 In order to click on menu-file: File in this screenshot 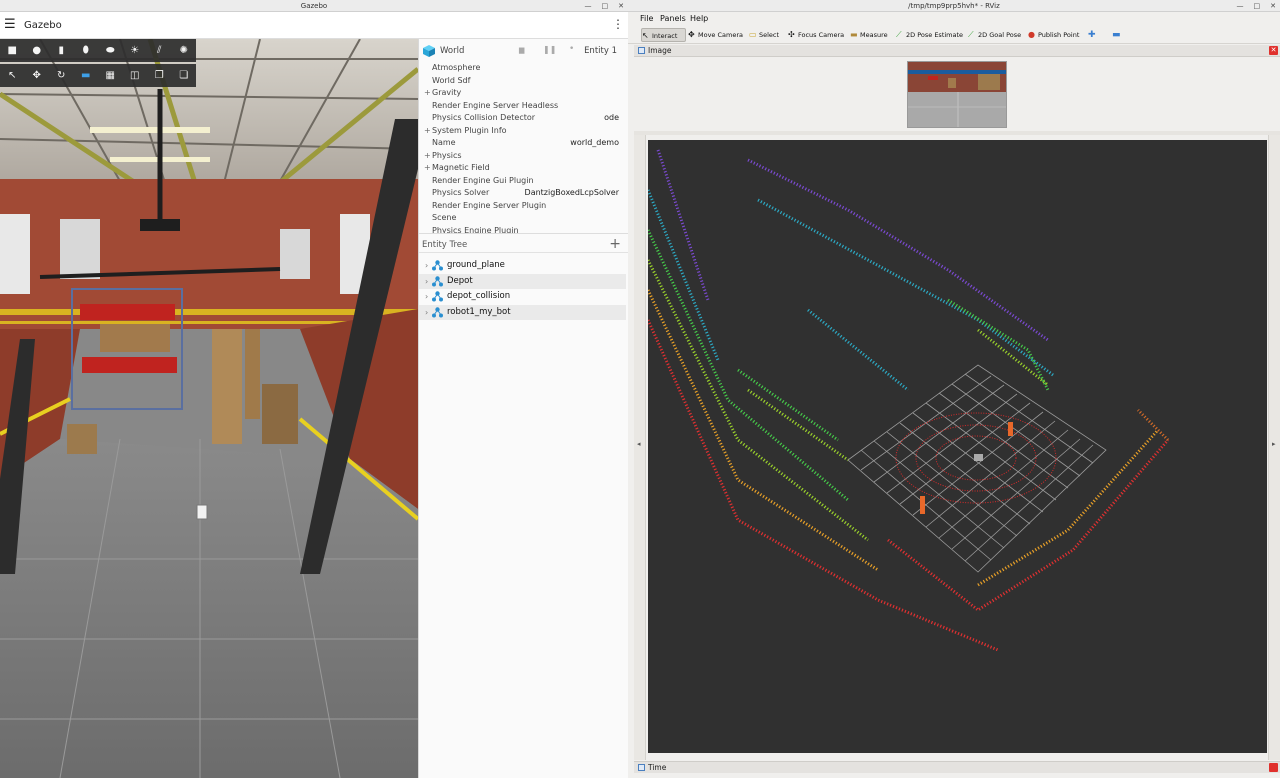, I will do `click(646, 19)`.